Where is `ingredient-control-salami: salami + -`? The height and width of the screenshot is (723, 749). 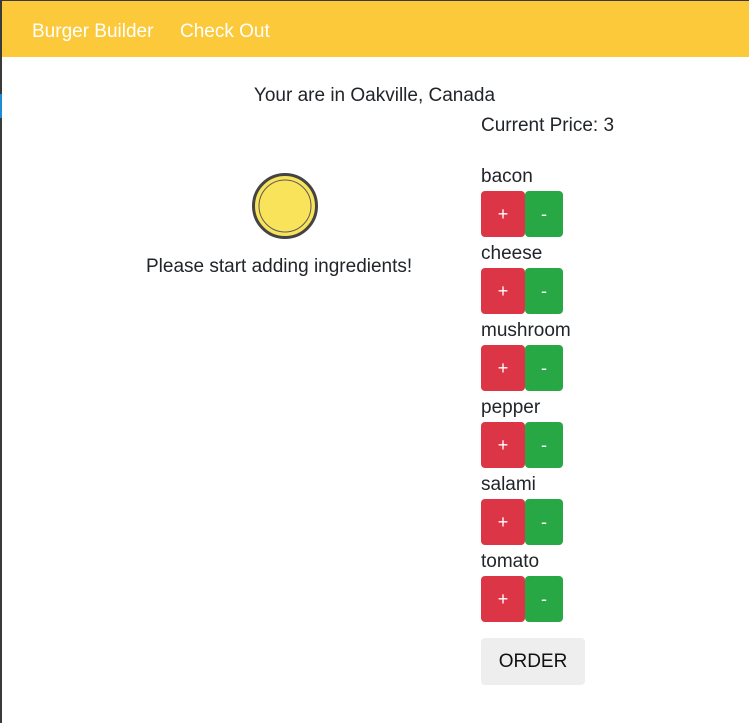
ingredient-control-salami: salami + - is located at coordinates (536, 512).